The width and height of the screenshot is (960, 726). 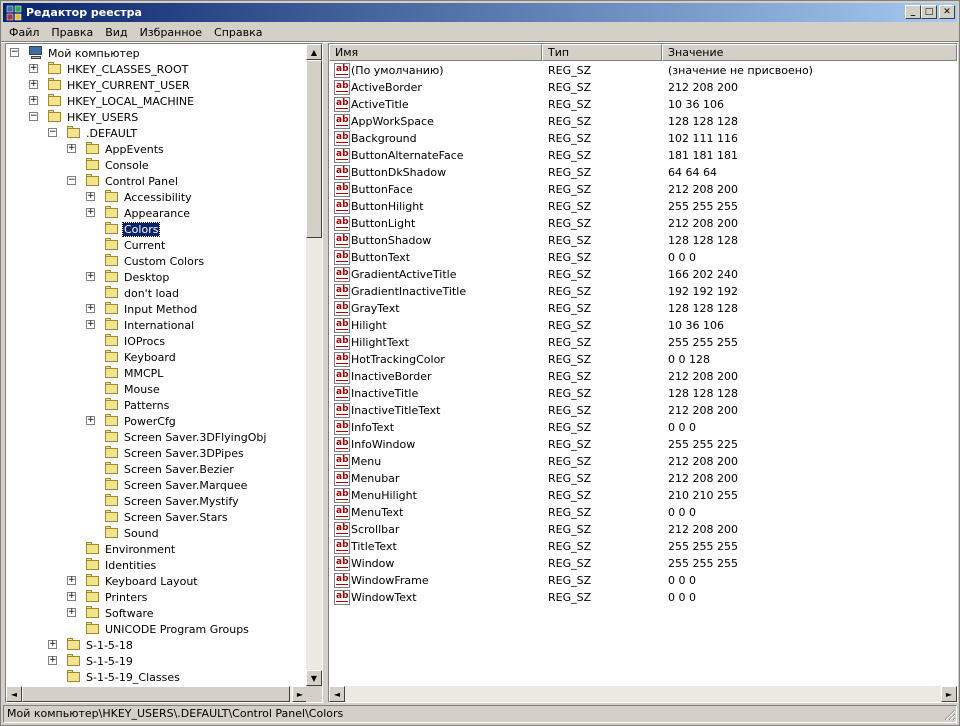 What do you see at coordinates (643, 189) in the screenshot?
I see `value-row: ab ButtonFace REG_SZ 212 208 200` at bounding box center [643, 189].